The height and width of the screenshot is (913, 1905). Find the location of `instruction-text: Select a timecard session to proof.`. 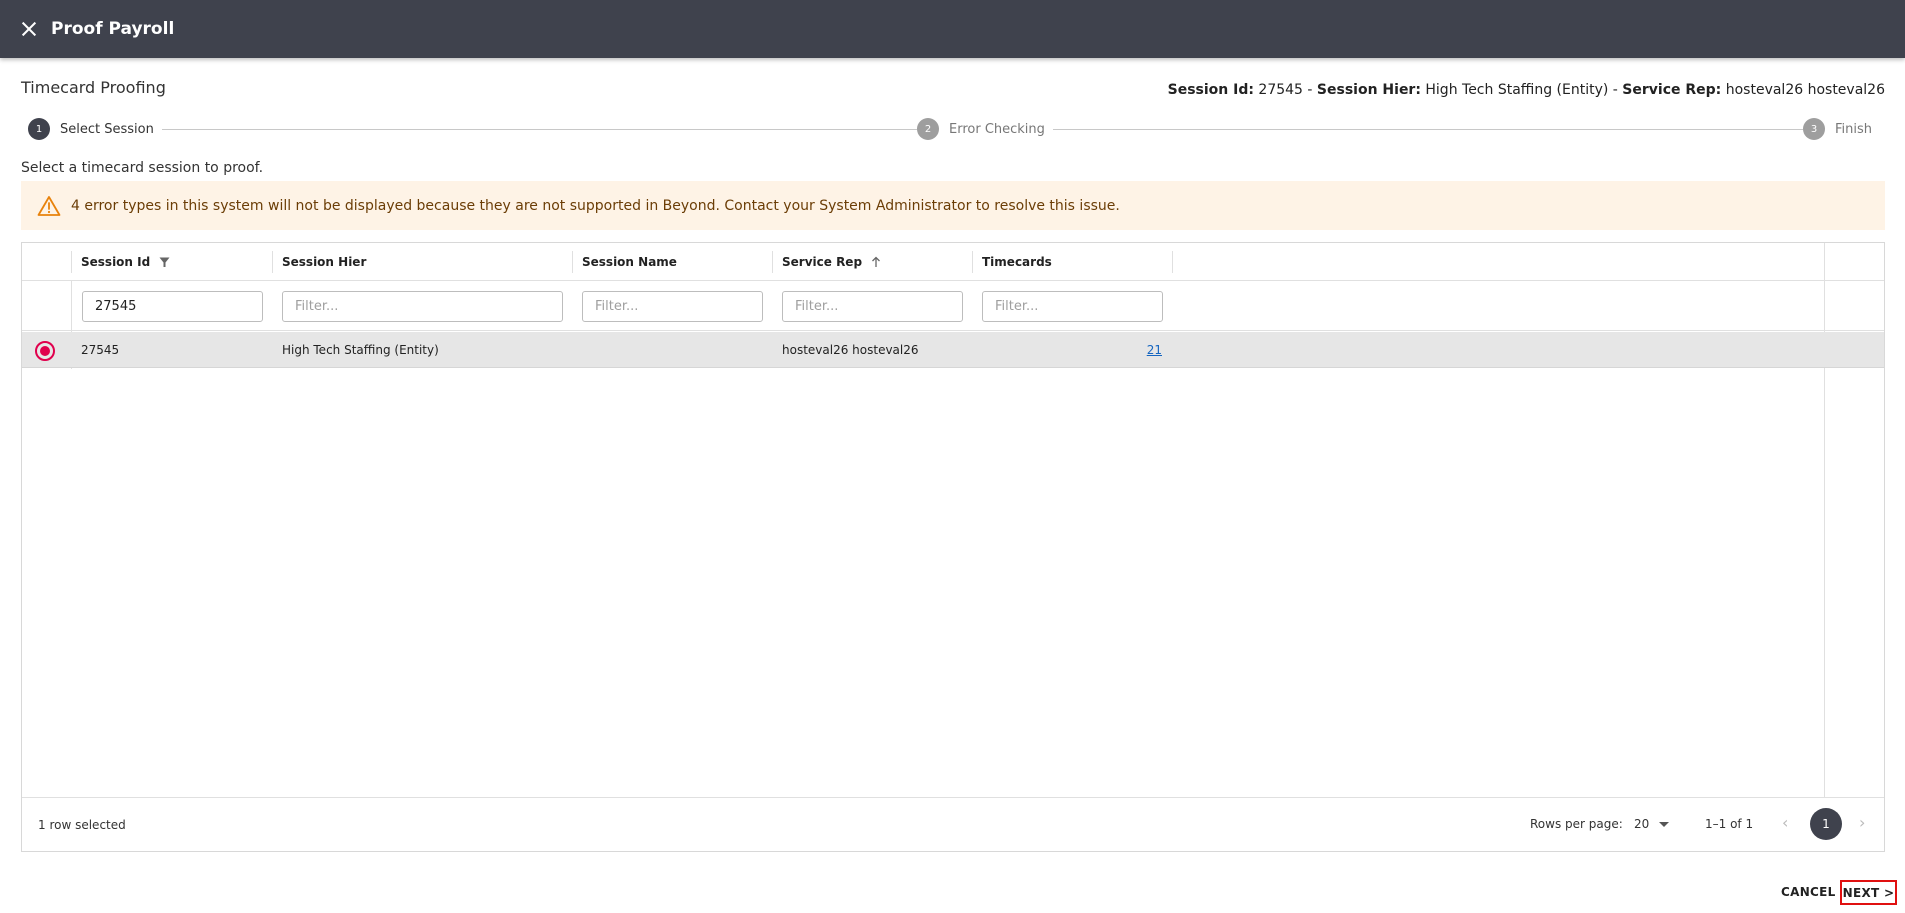

instruction-text: Select a timecard session to proof. is located at coordinates (142, 168).